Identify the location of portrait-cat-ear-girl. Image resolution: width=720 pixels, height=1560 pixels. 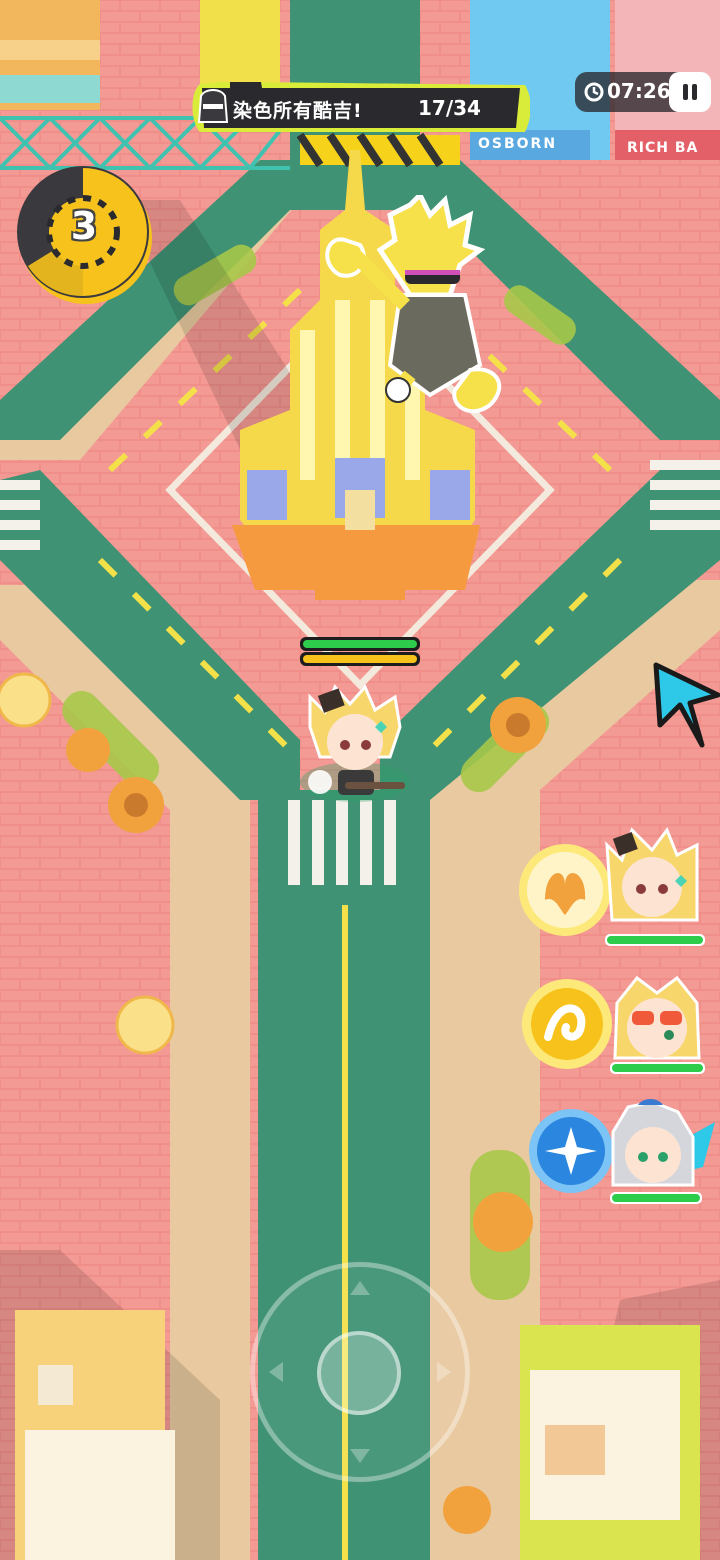
(652, 874).